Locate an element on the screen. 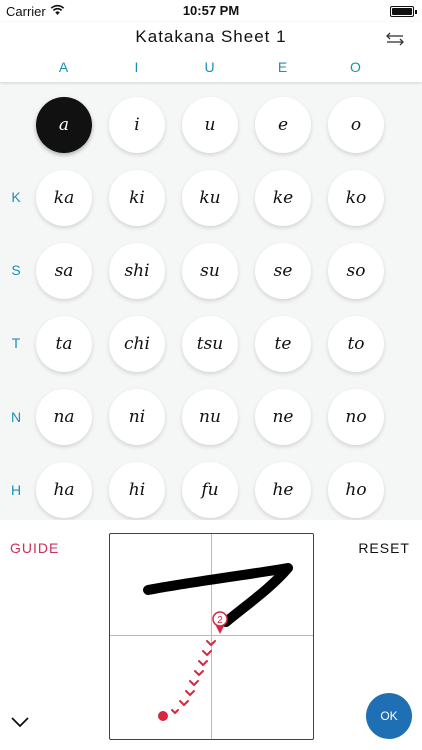  kana-cell: shi is located at coordinates (137, 271).